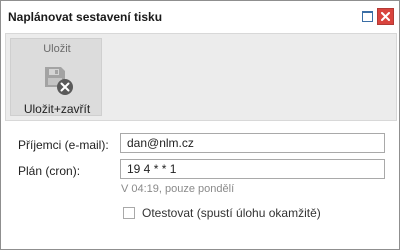 The image size is (400, 250). Describe the element at coordinates (57, 49) in the screenshot. I see `ribbon-group-label: Uložit` at that location.